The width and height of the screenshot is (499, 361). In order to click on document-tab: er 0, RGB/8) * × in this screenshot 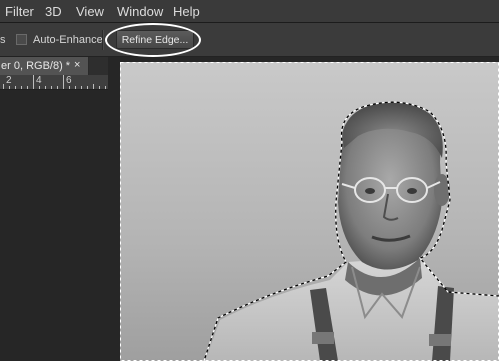, I will do `click(44, 66)`.